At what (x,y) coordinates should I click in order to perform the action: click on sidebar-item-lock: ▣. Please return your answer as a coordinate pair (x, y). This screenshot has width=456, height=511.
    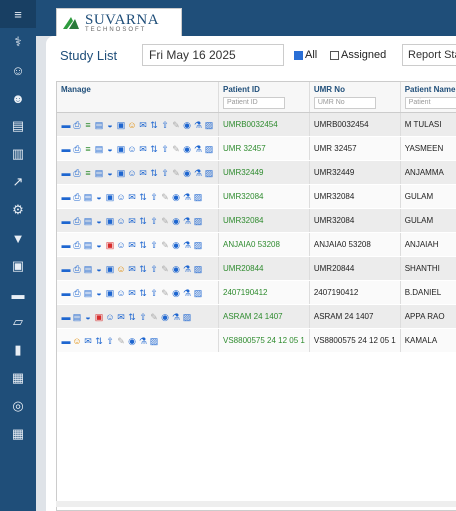
    Looking at the image, I should click on (18, 266).